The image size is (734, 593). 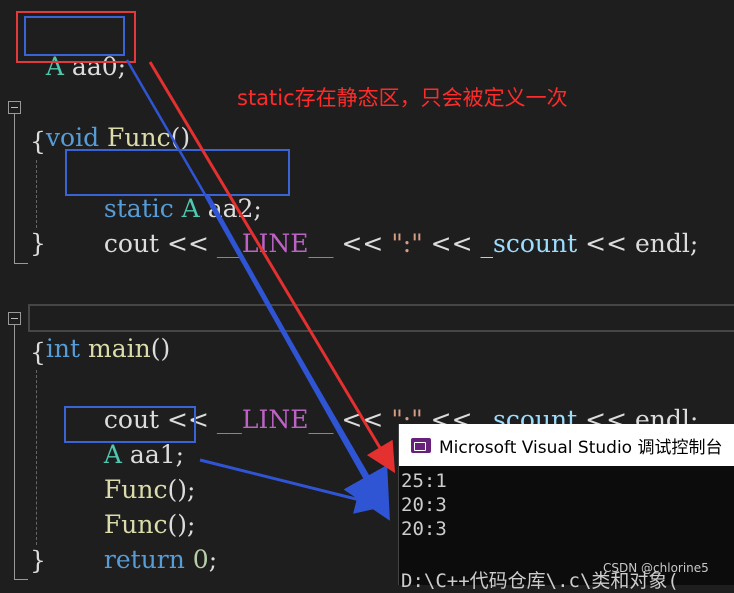 I want to click on watermark: CSDN @chlorine5, so click(x=656, y=568).